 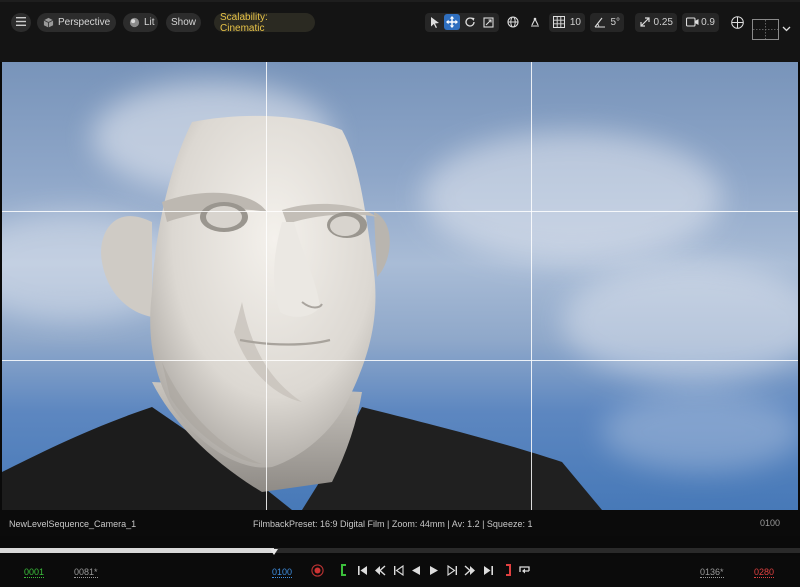 What do you see at coordinates (575, 22) in the screenshot?
I see `grid-snap-value: 10` at bounding box center [575, 22].